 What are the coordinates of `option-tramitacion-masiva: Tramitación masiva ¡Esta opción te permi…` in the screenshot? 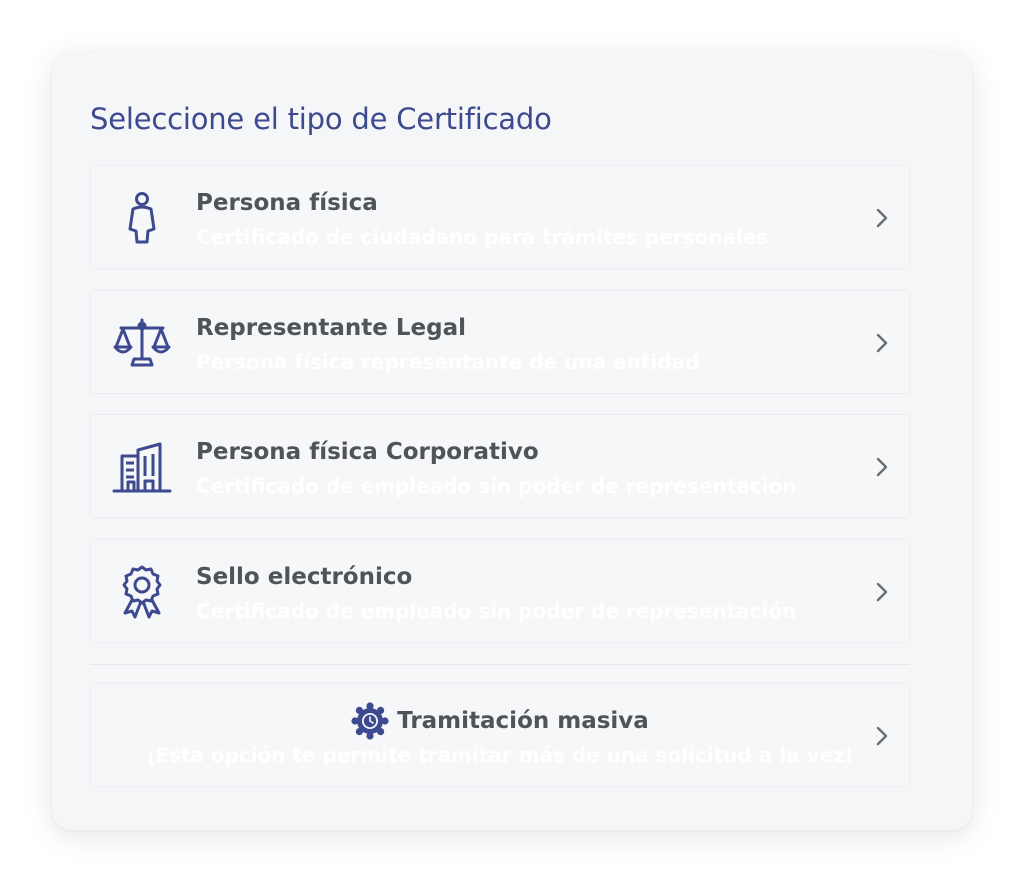 It's located at (500, 735).